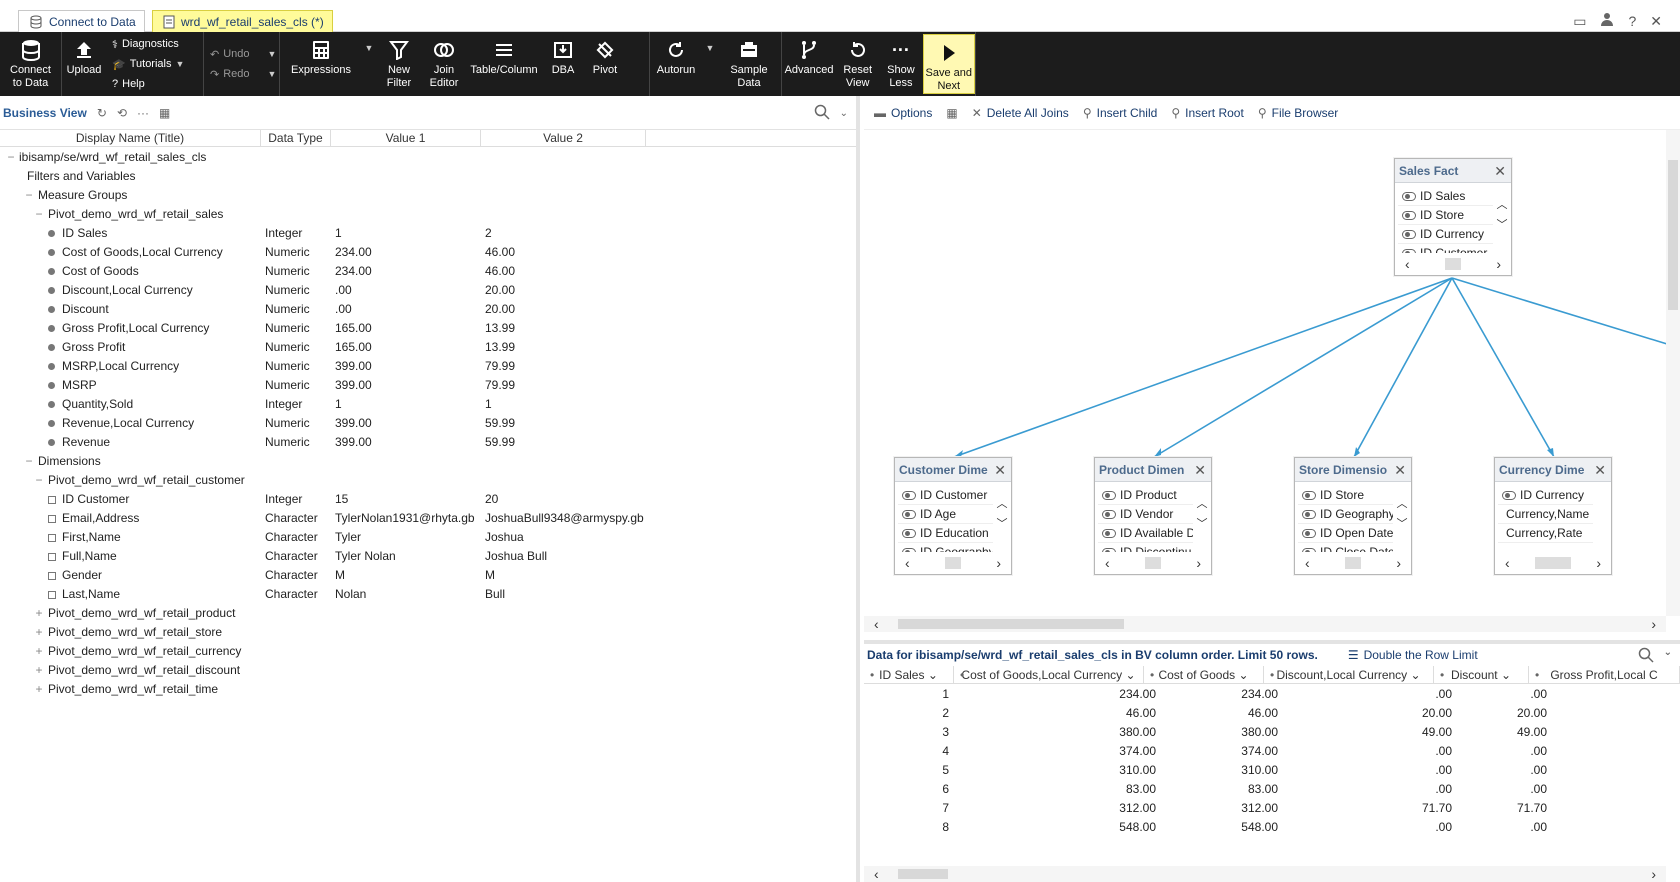 The image size is (1680, 882). Describe the element at coordinates (428, 499) in the screenshot. I see `tree-row: ID Customer Integer 15 20` at that location.